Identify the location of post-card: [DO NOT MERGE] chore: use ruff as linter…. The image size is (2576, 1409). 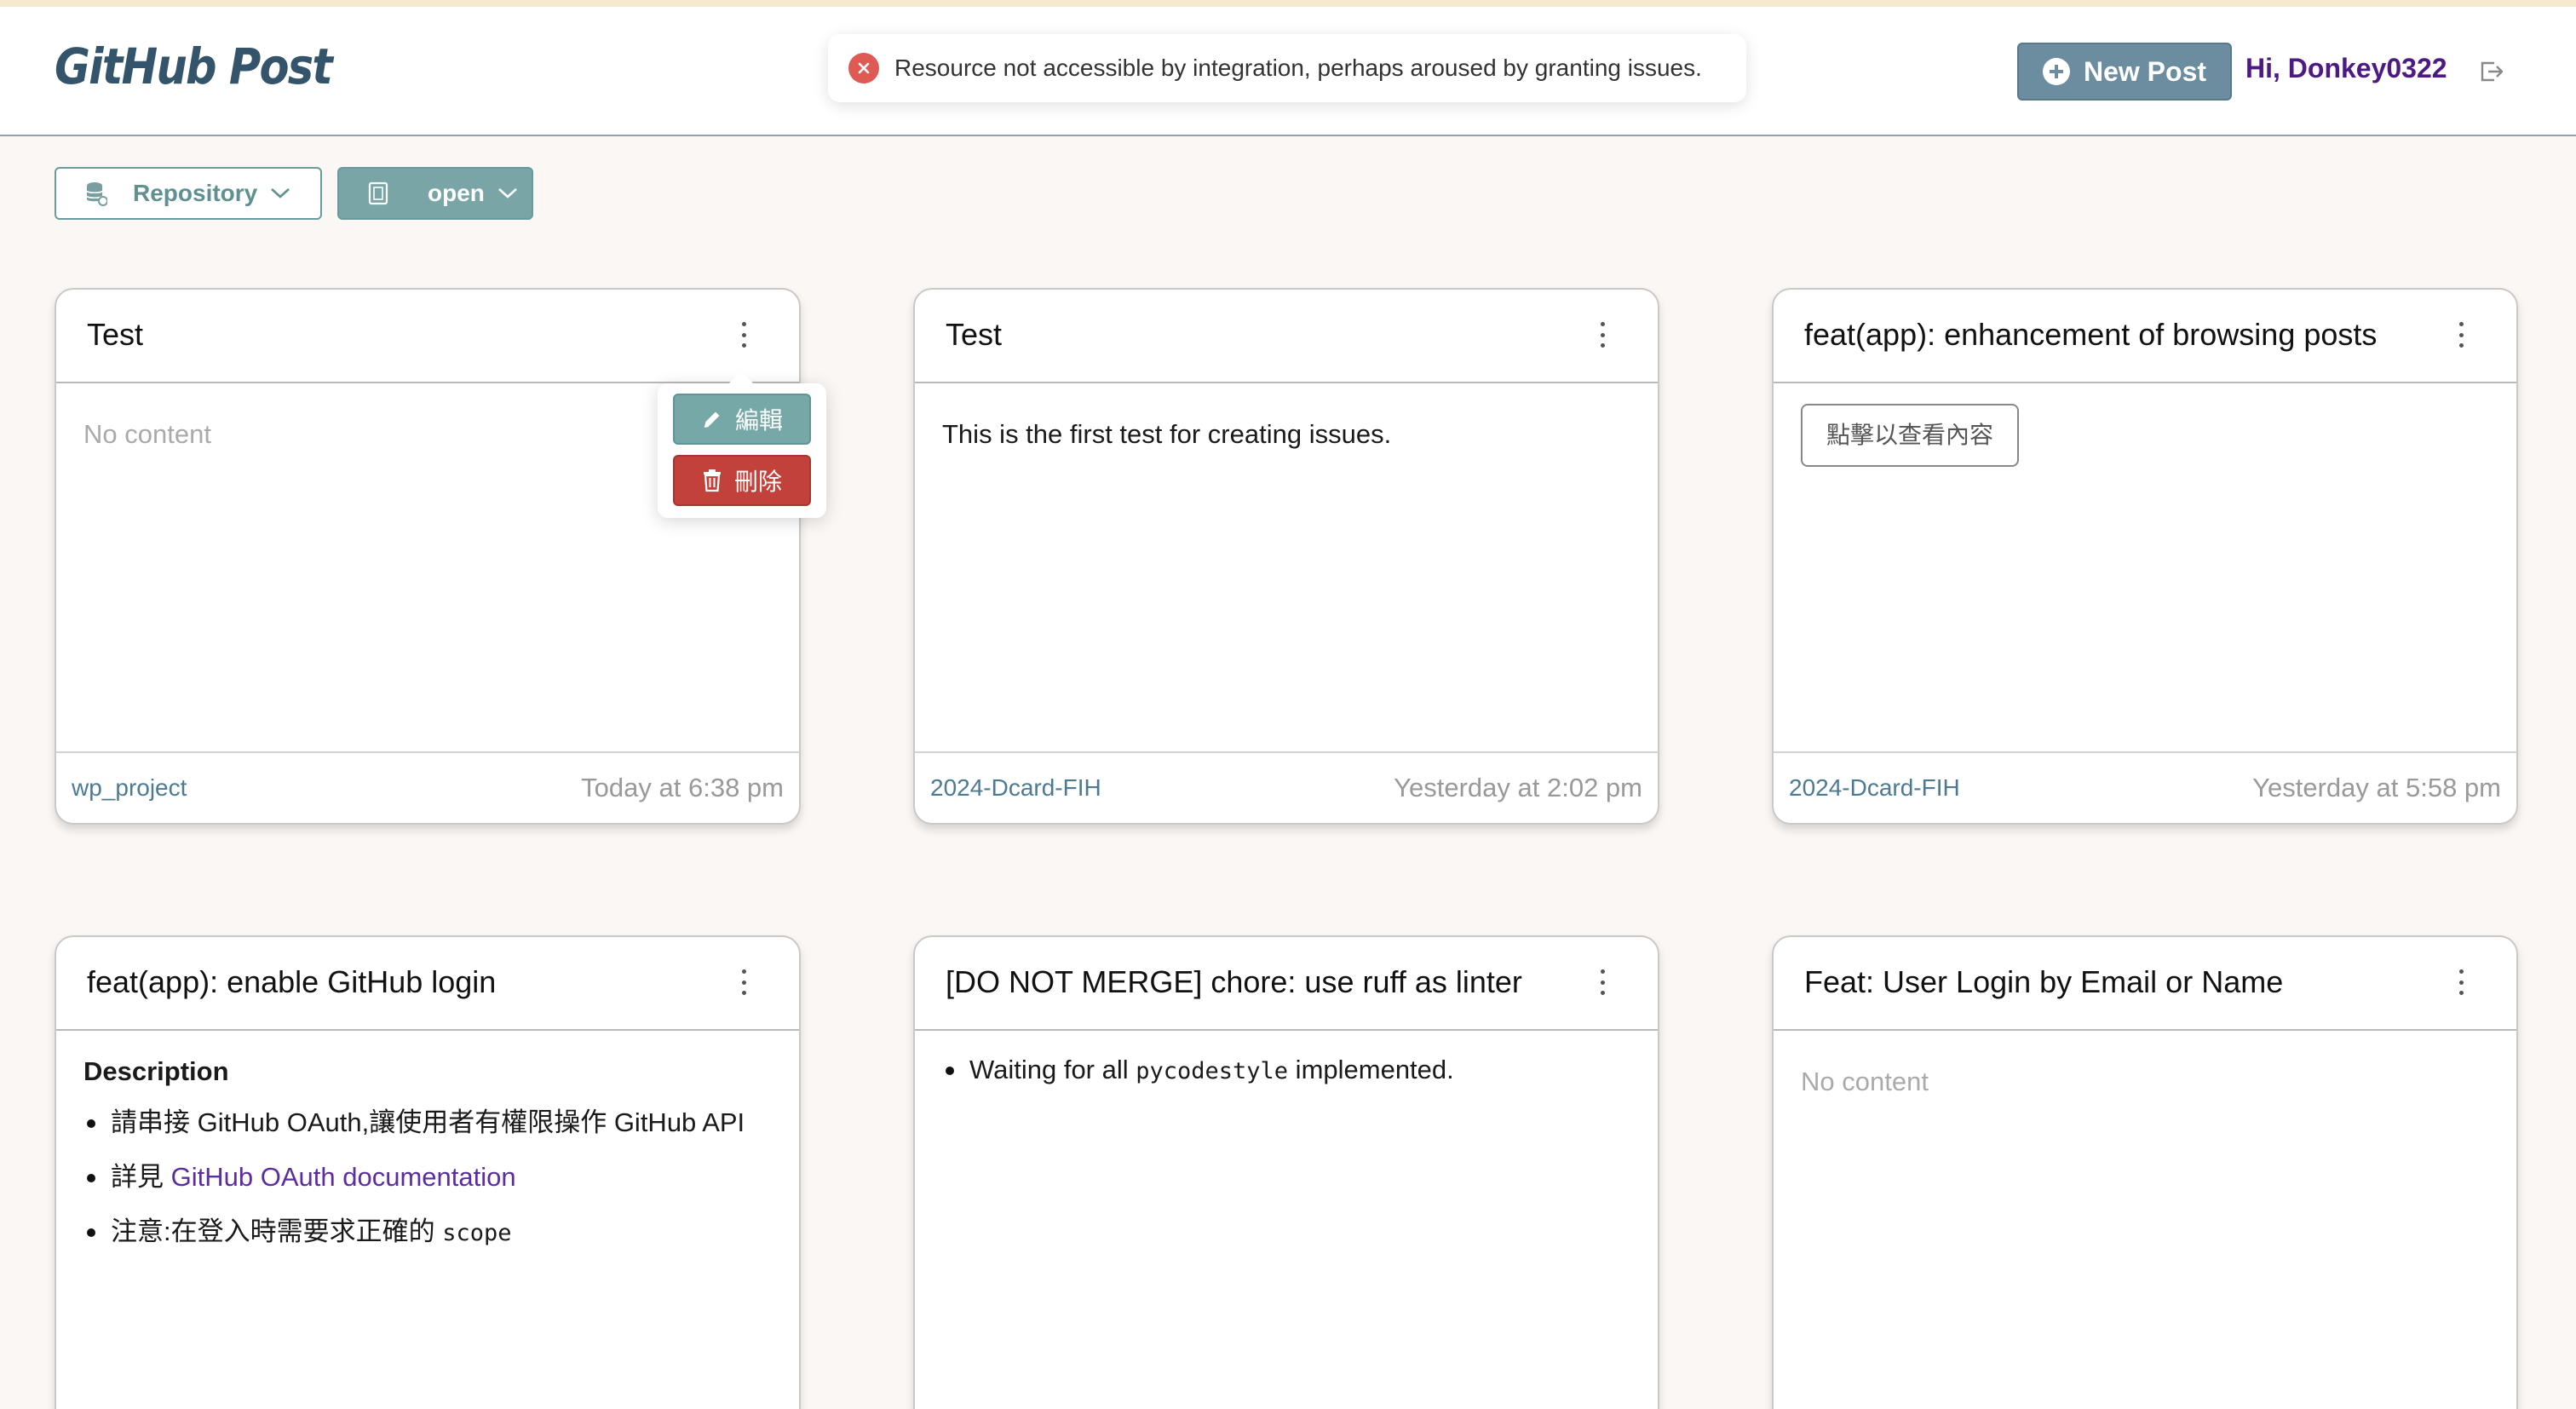
(1286, 1172).